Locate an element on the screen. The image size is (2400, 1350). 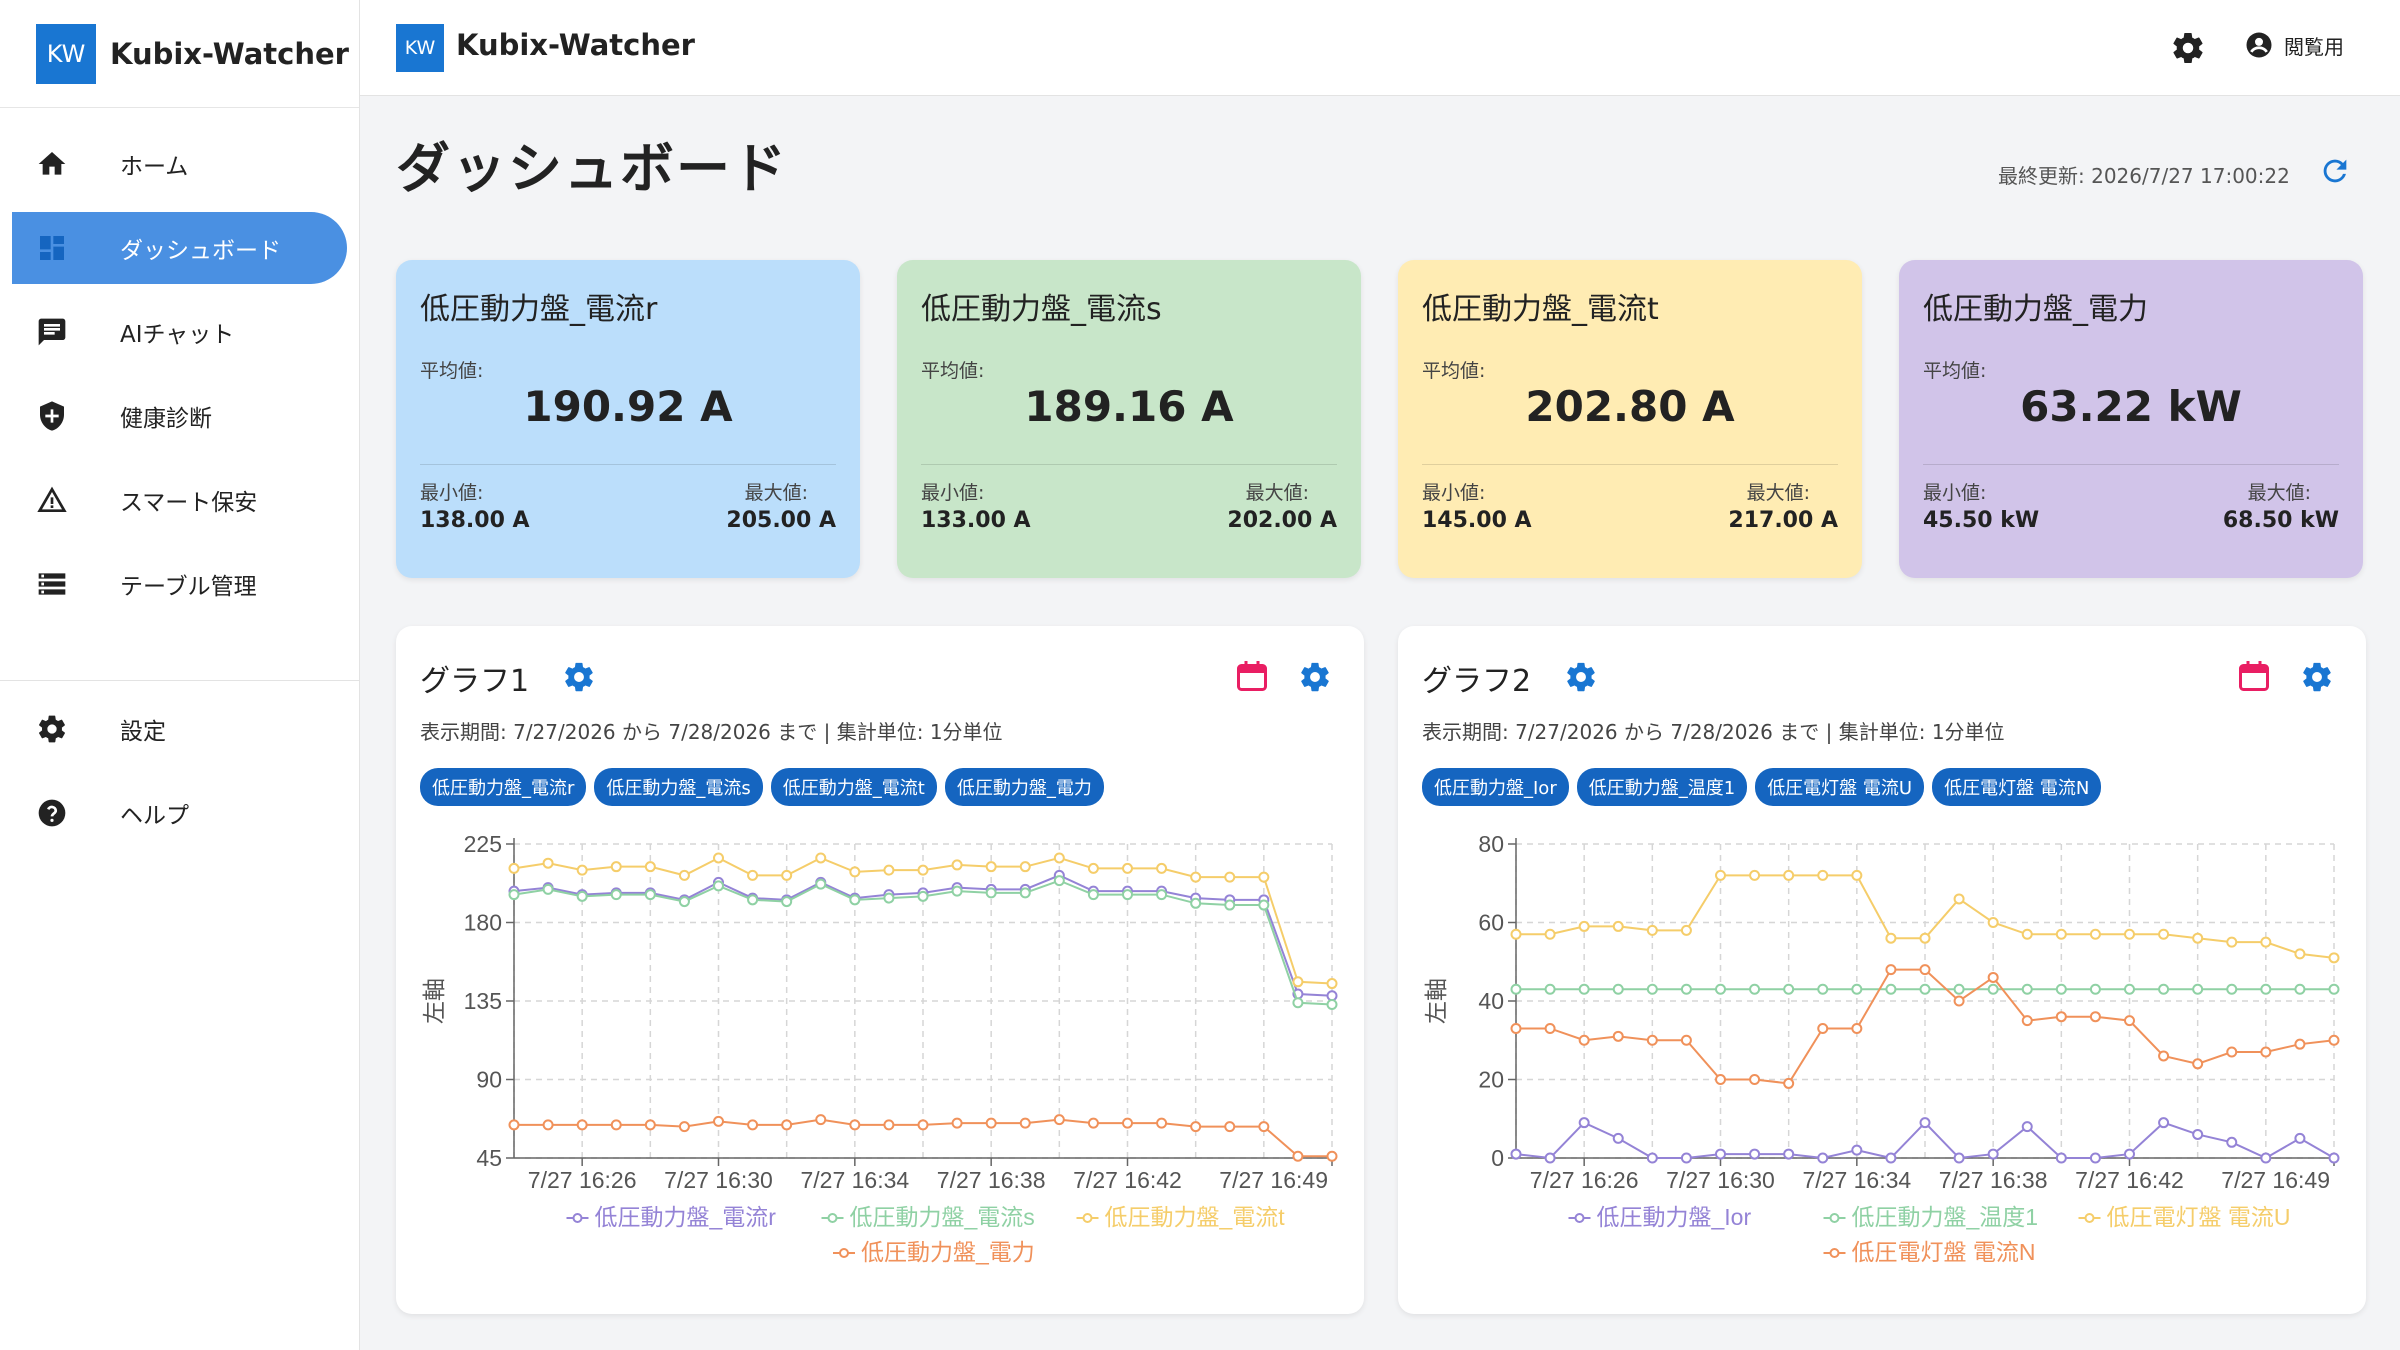
refresh-icon is located at coordinates (2335, 171).